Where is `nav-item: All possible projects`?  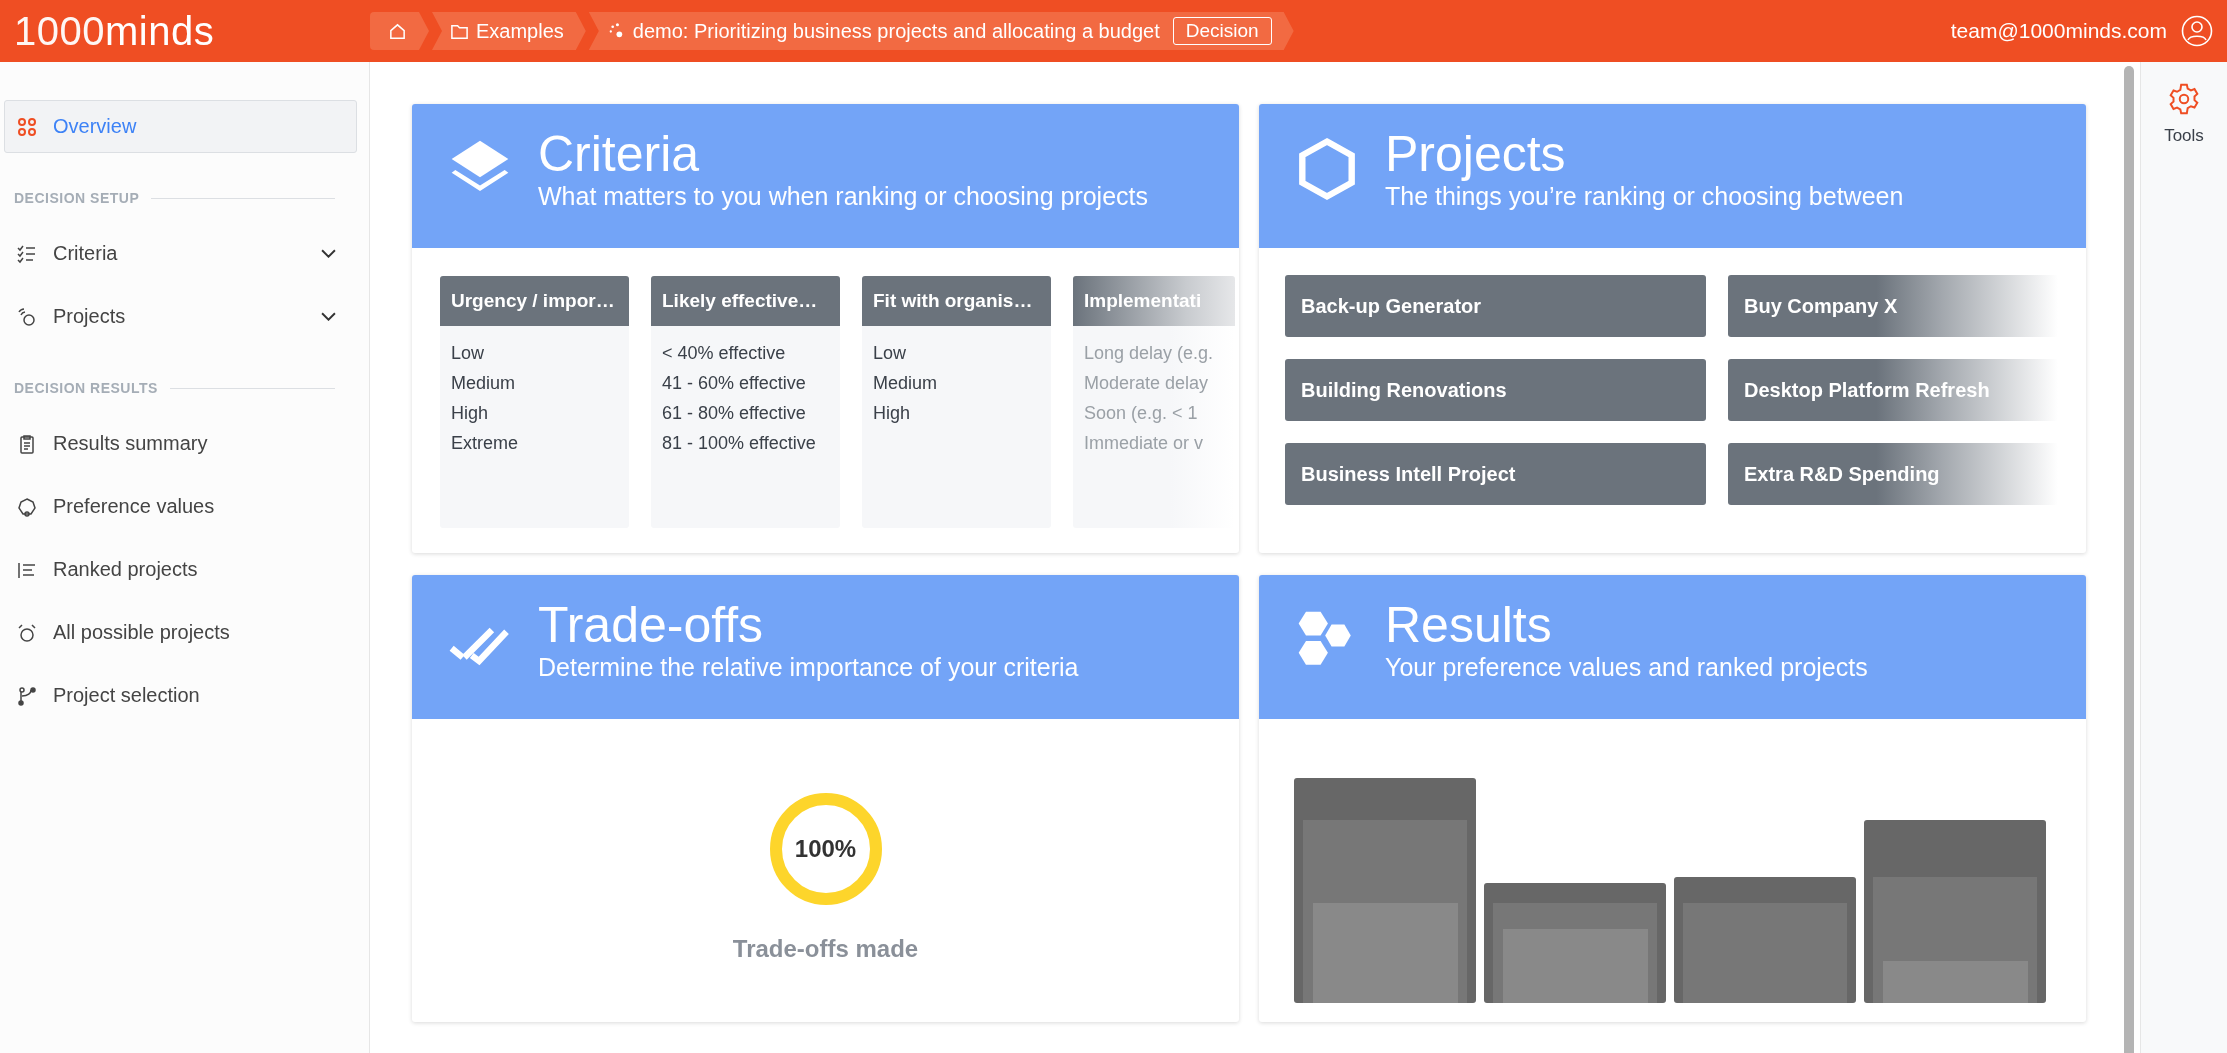 nav-item: All possible projects is located at coordinates (180, 632).